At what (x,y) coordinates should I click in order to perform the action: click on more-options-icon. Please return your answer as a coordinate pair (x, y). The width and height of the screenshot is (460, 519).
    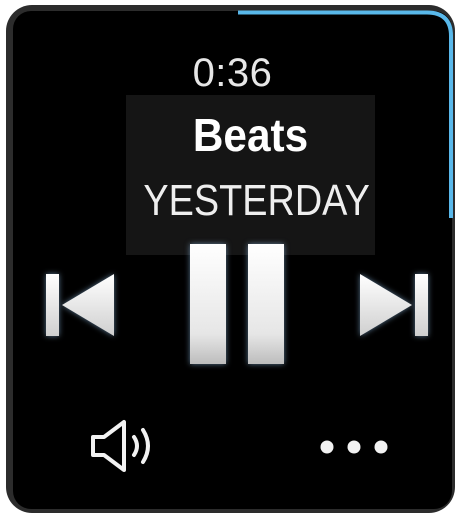
    Looking at the image, I should click on (354, 447).